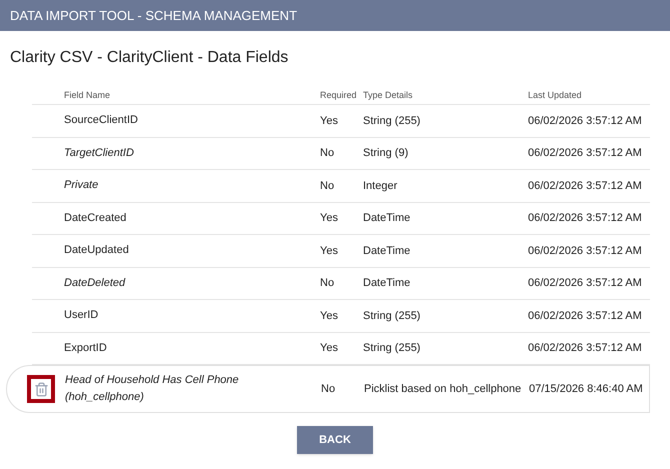 The width and height of the screenshot is (670, 469). I want to click on field-name-cell-text: SourceClientID, so click(101, 120).